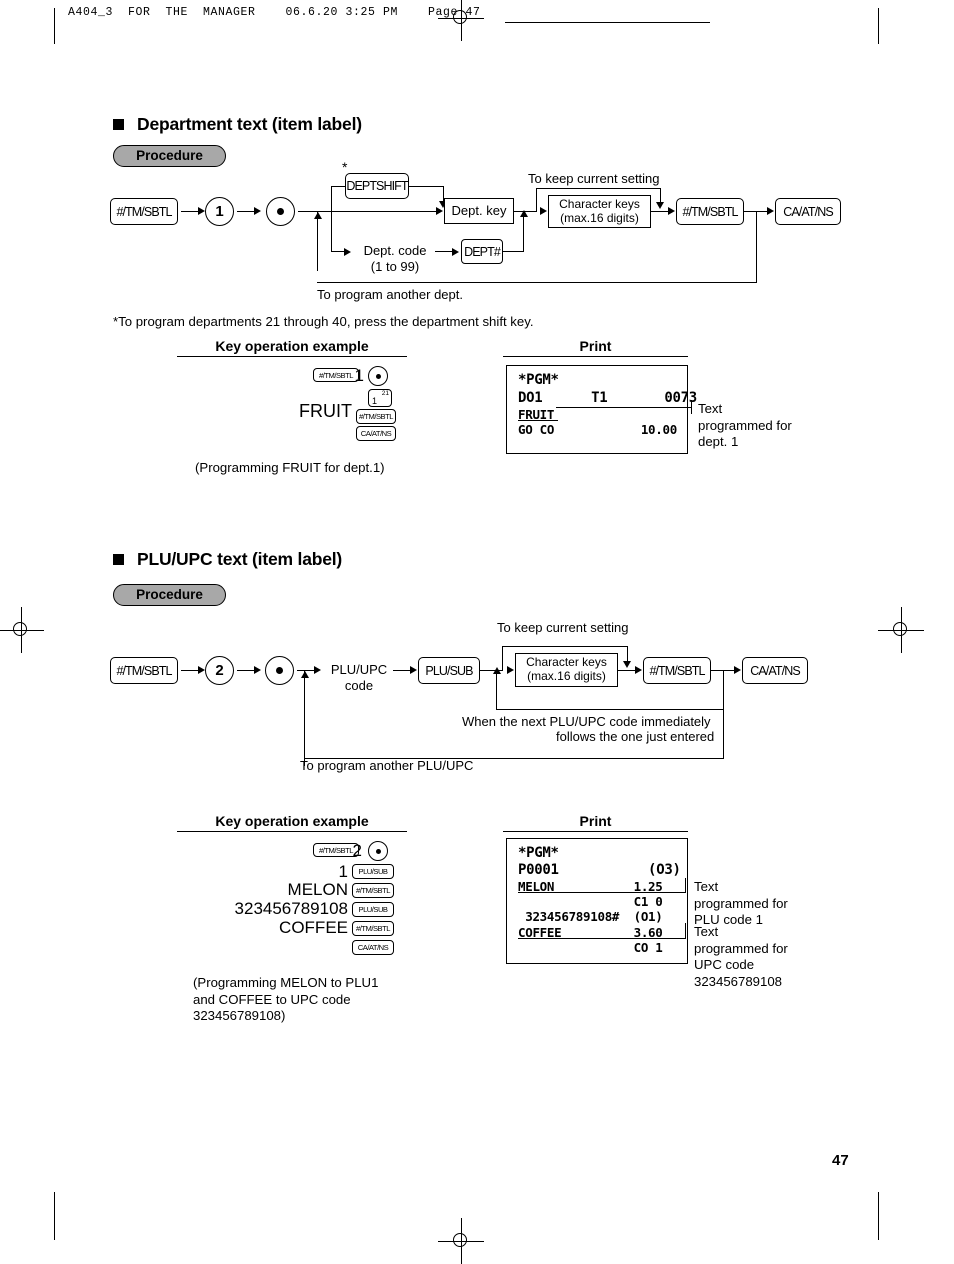 The height and width of the screenshot is (1264, 954). Describe the element at coordinates (359, 669) in the screenshot. I see `plu-code-line1: PLU/UPC` at that location.